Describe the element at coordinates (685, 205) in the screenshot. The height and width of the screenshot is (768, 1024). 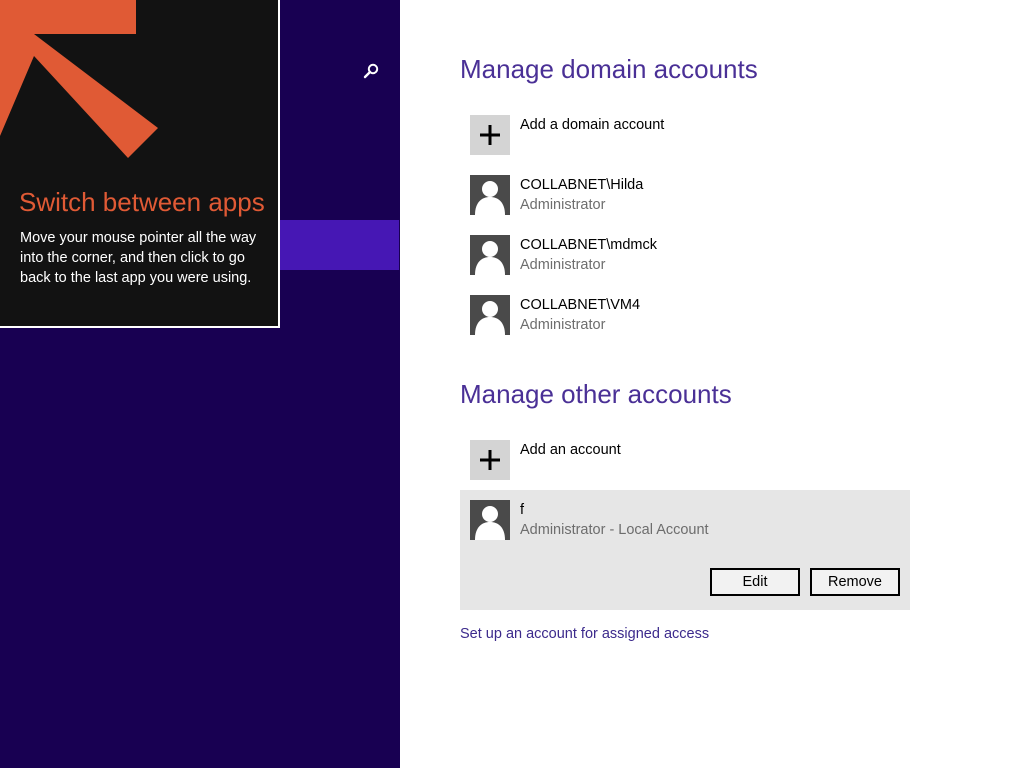
I see `domain-account-item: COLLABNET\Hilda Administrator` at that location.